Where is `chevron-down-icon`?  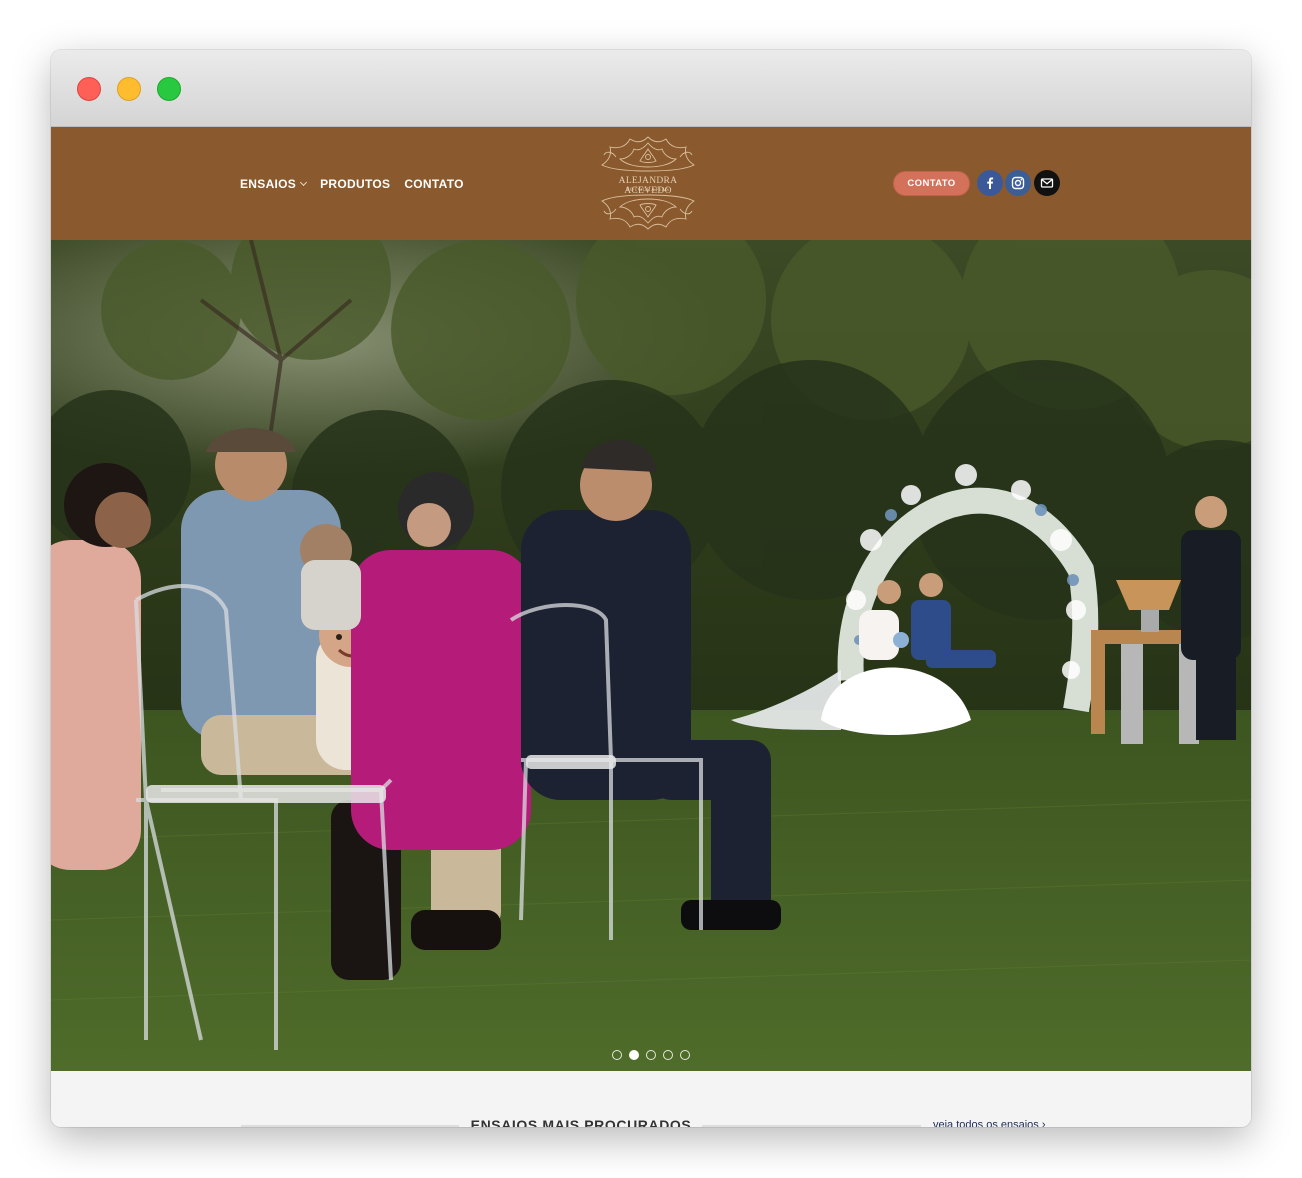 chevron-down-icon is located at coordinates (304, 182).